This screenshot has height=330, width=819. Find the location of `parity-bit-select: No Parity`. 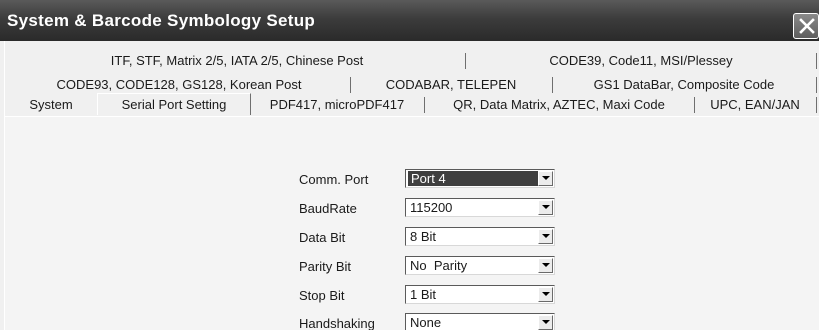

parity-bit-select: No Parity is located at coordinates (480, 265).